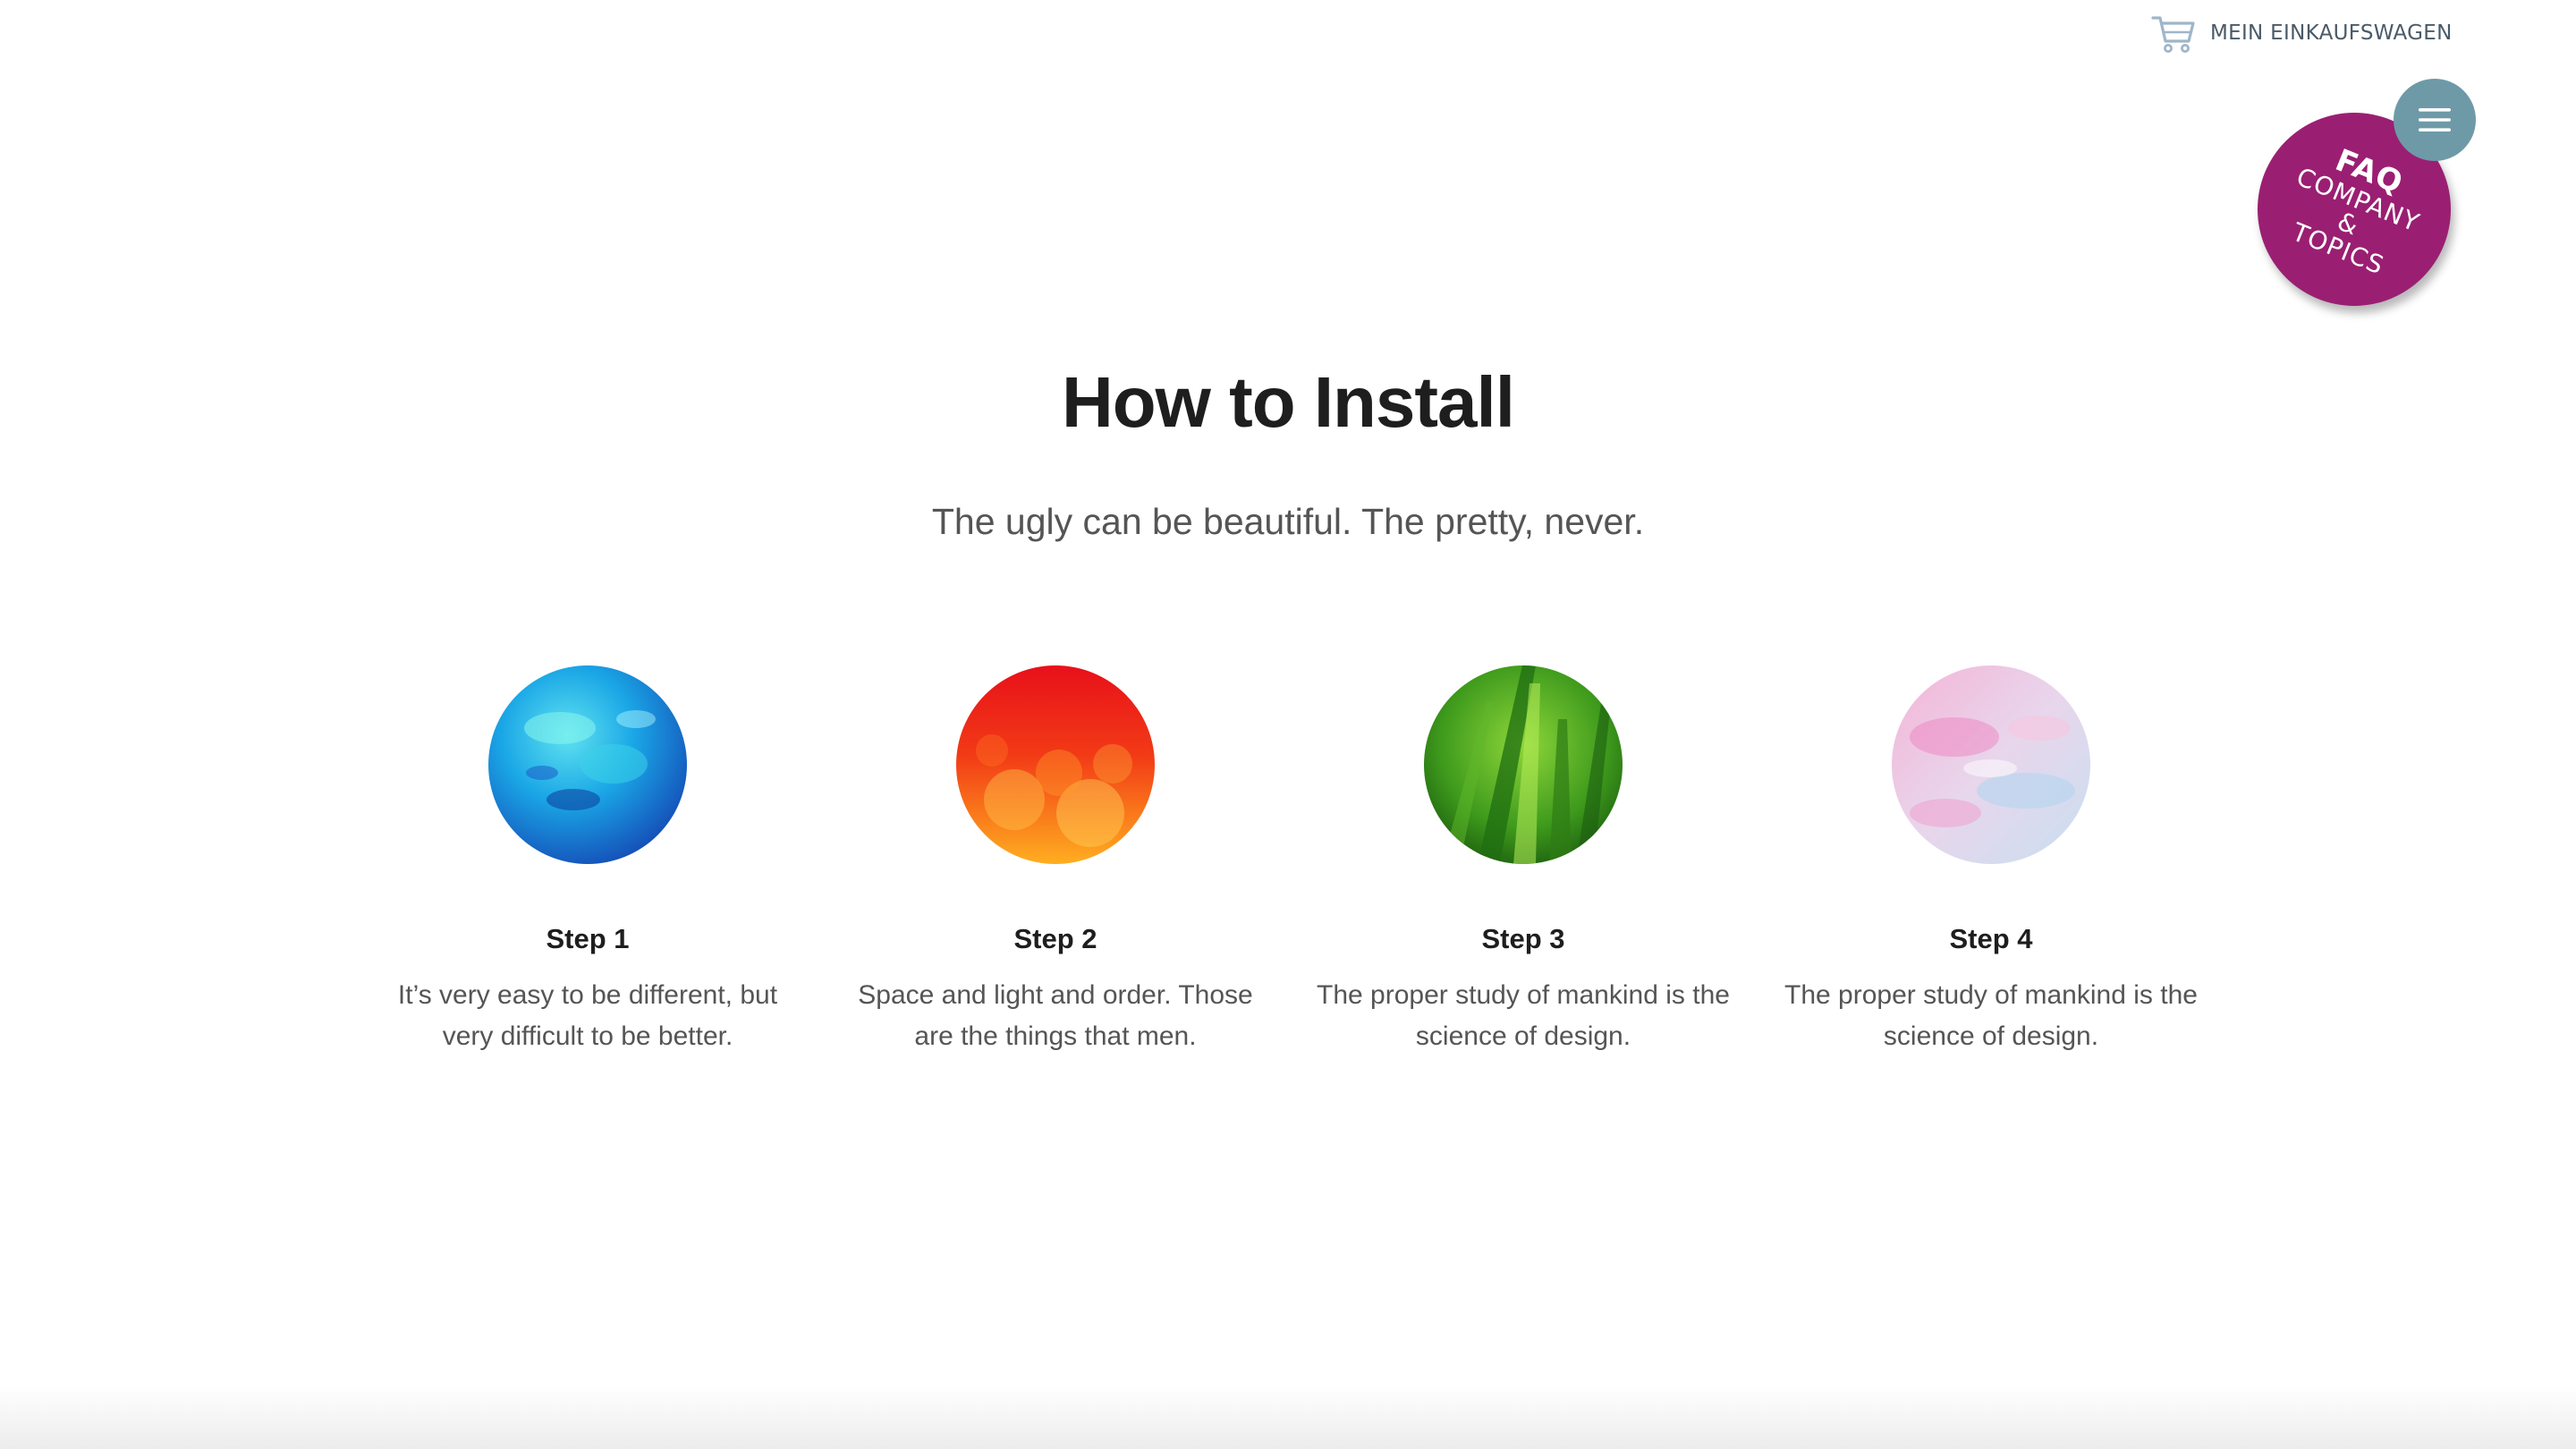 The width and height of the screenshot is (2576, 1449). What do you see at coordinates (1288, 402) in the screenshot?
I see `page-title: How to Install` at bounding box center [1288, 402].